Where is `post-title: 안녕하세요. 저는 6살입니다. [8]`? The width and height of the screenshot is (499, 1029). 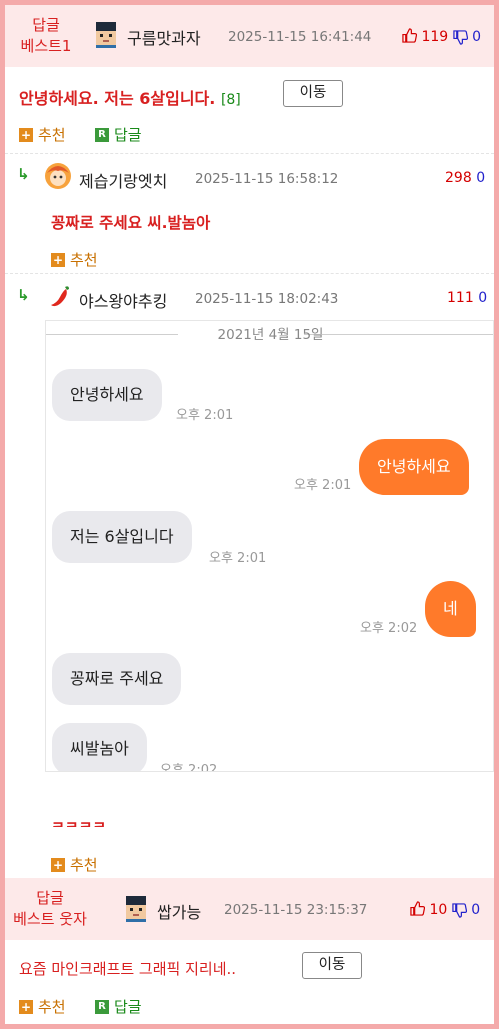 post-title: 안녕하세요. 저는 6살입니다. [8] is located at coordinates (130, 97).